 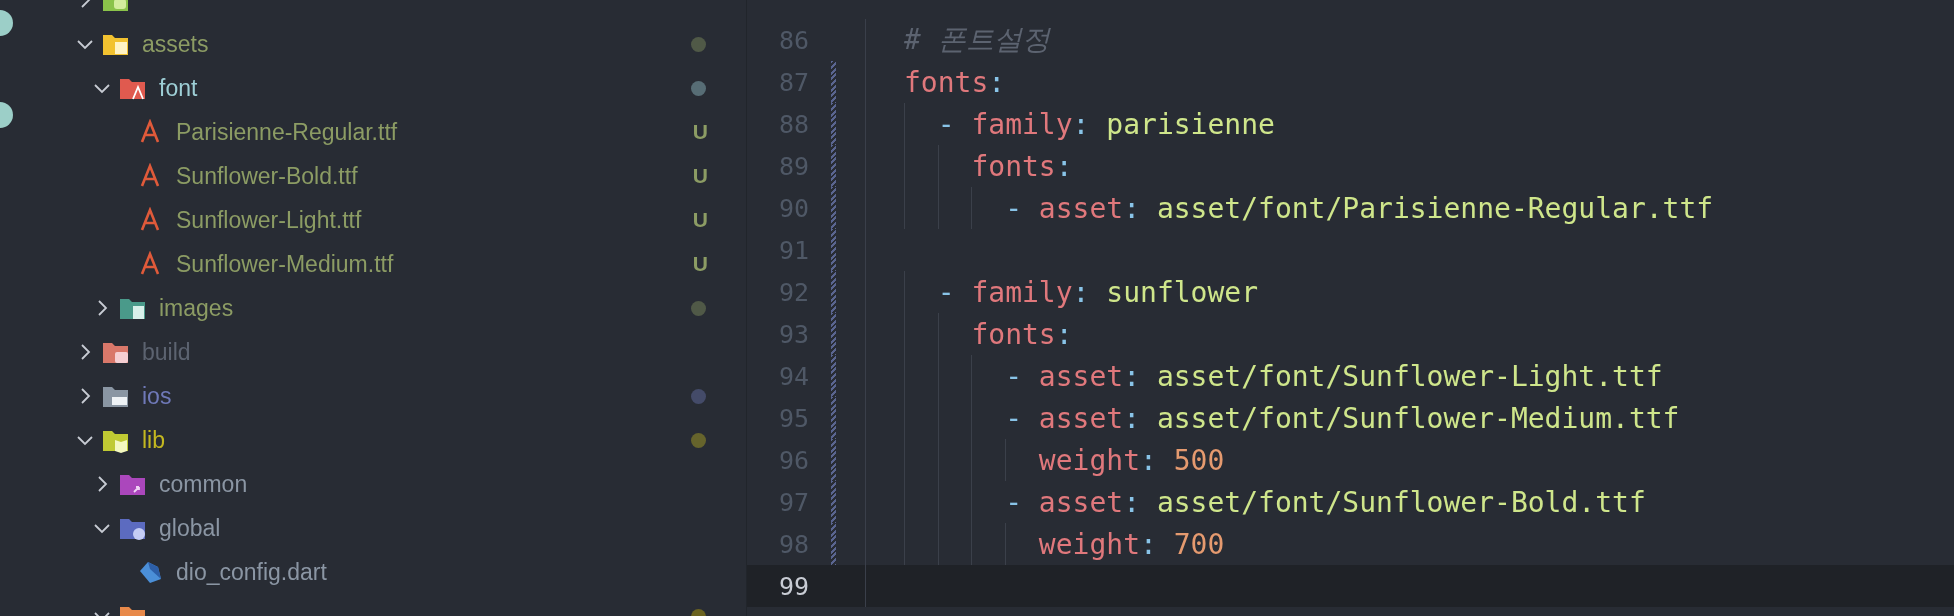 I want to click on folder-row: global, so click(x=380, y=528).